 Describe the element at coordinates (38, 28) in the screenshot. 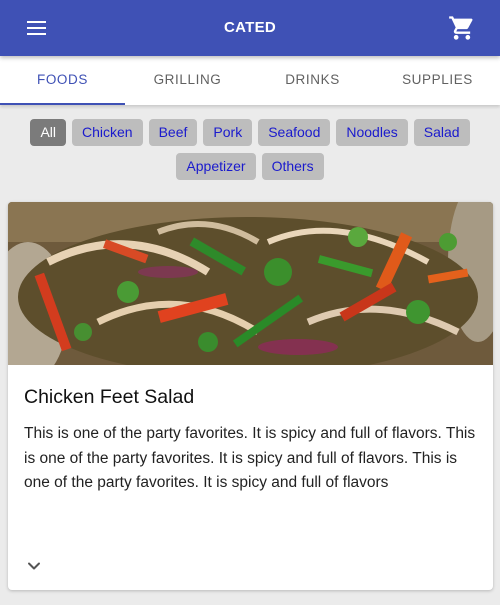

I see `menu-icon` at that location.